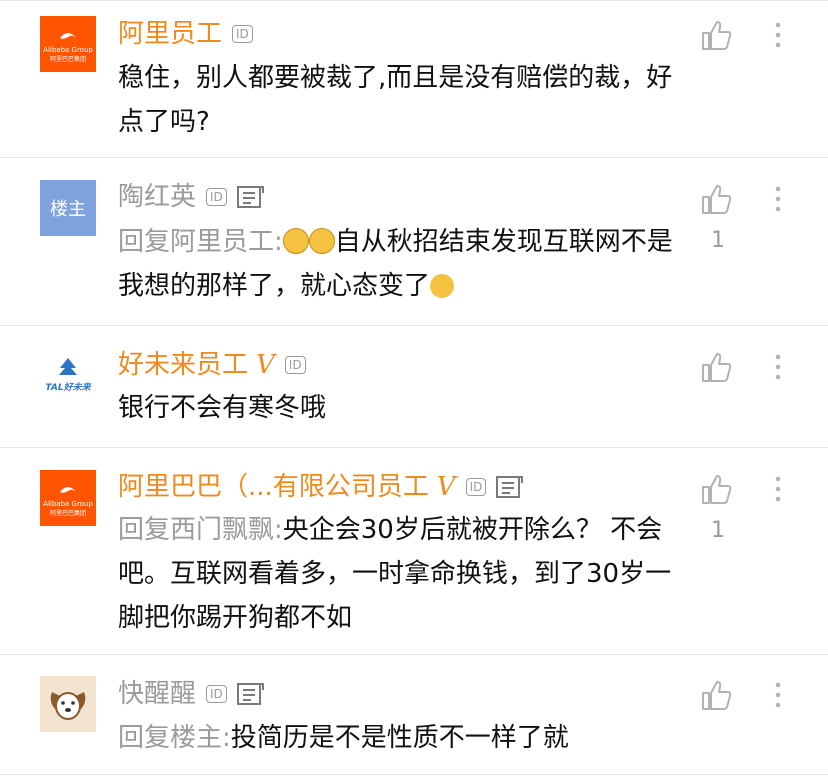 This screenshot has width=828, height=778. I want to click on reply-prefix: 回复西门飘飘:, so click(200, 530).